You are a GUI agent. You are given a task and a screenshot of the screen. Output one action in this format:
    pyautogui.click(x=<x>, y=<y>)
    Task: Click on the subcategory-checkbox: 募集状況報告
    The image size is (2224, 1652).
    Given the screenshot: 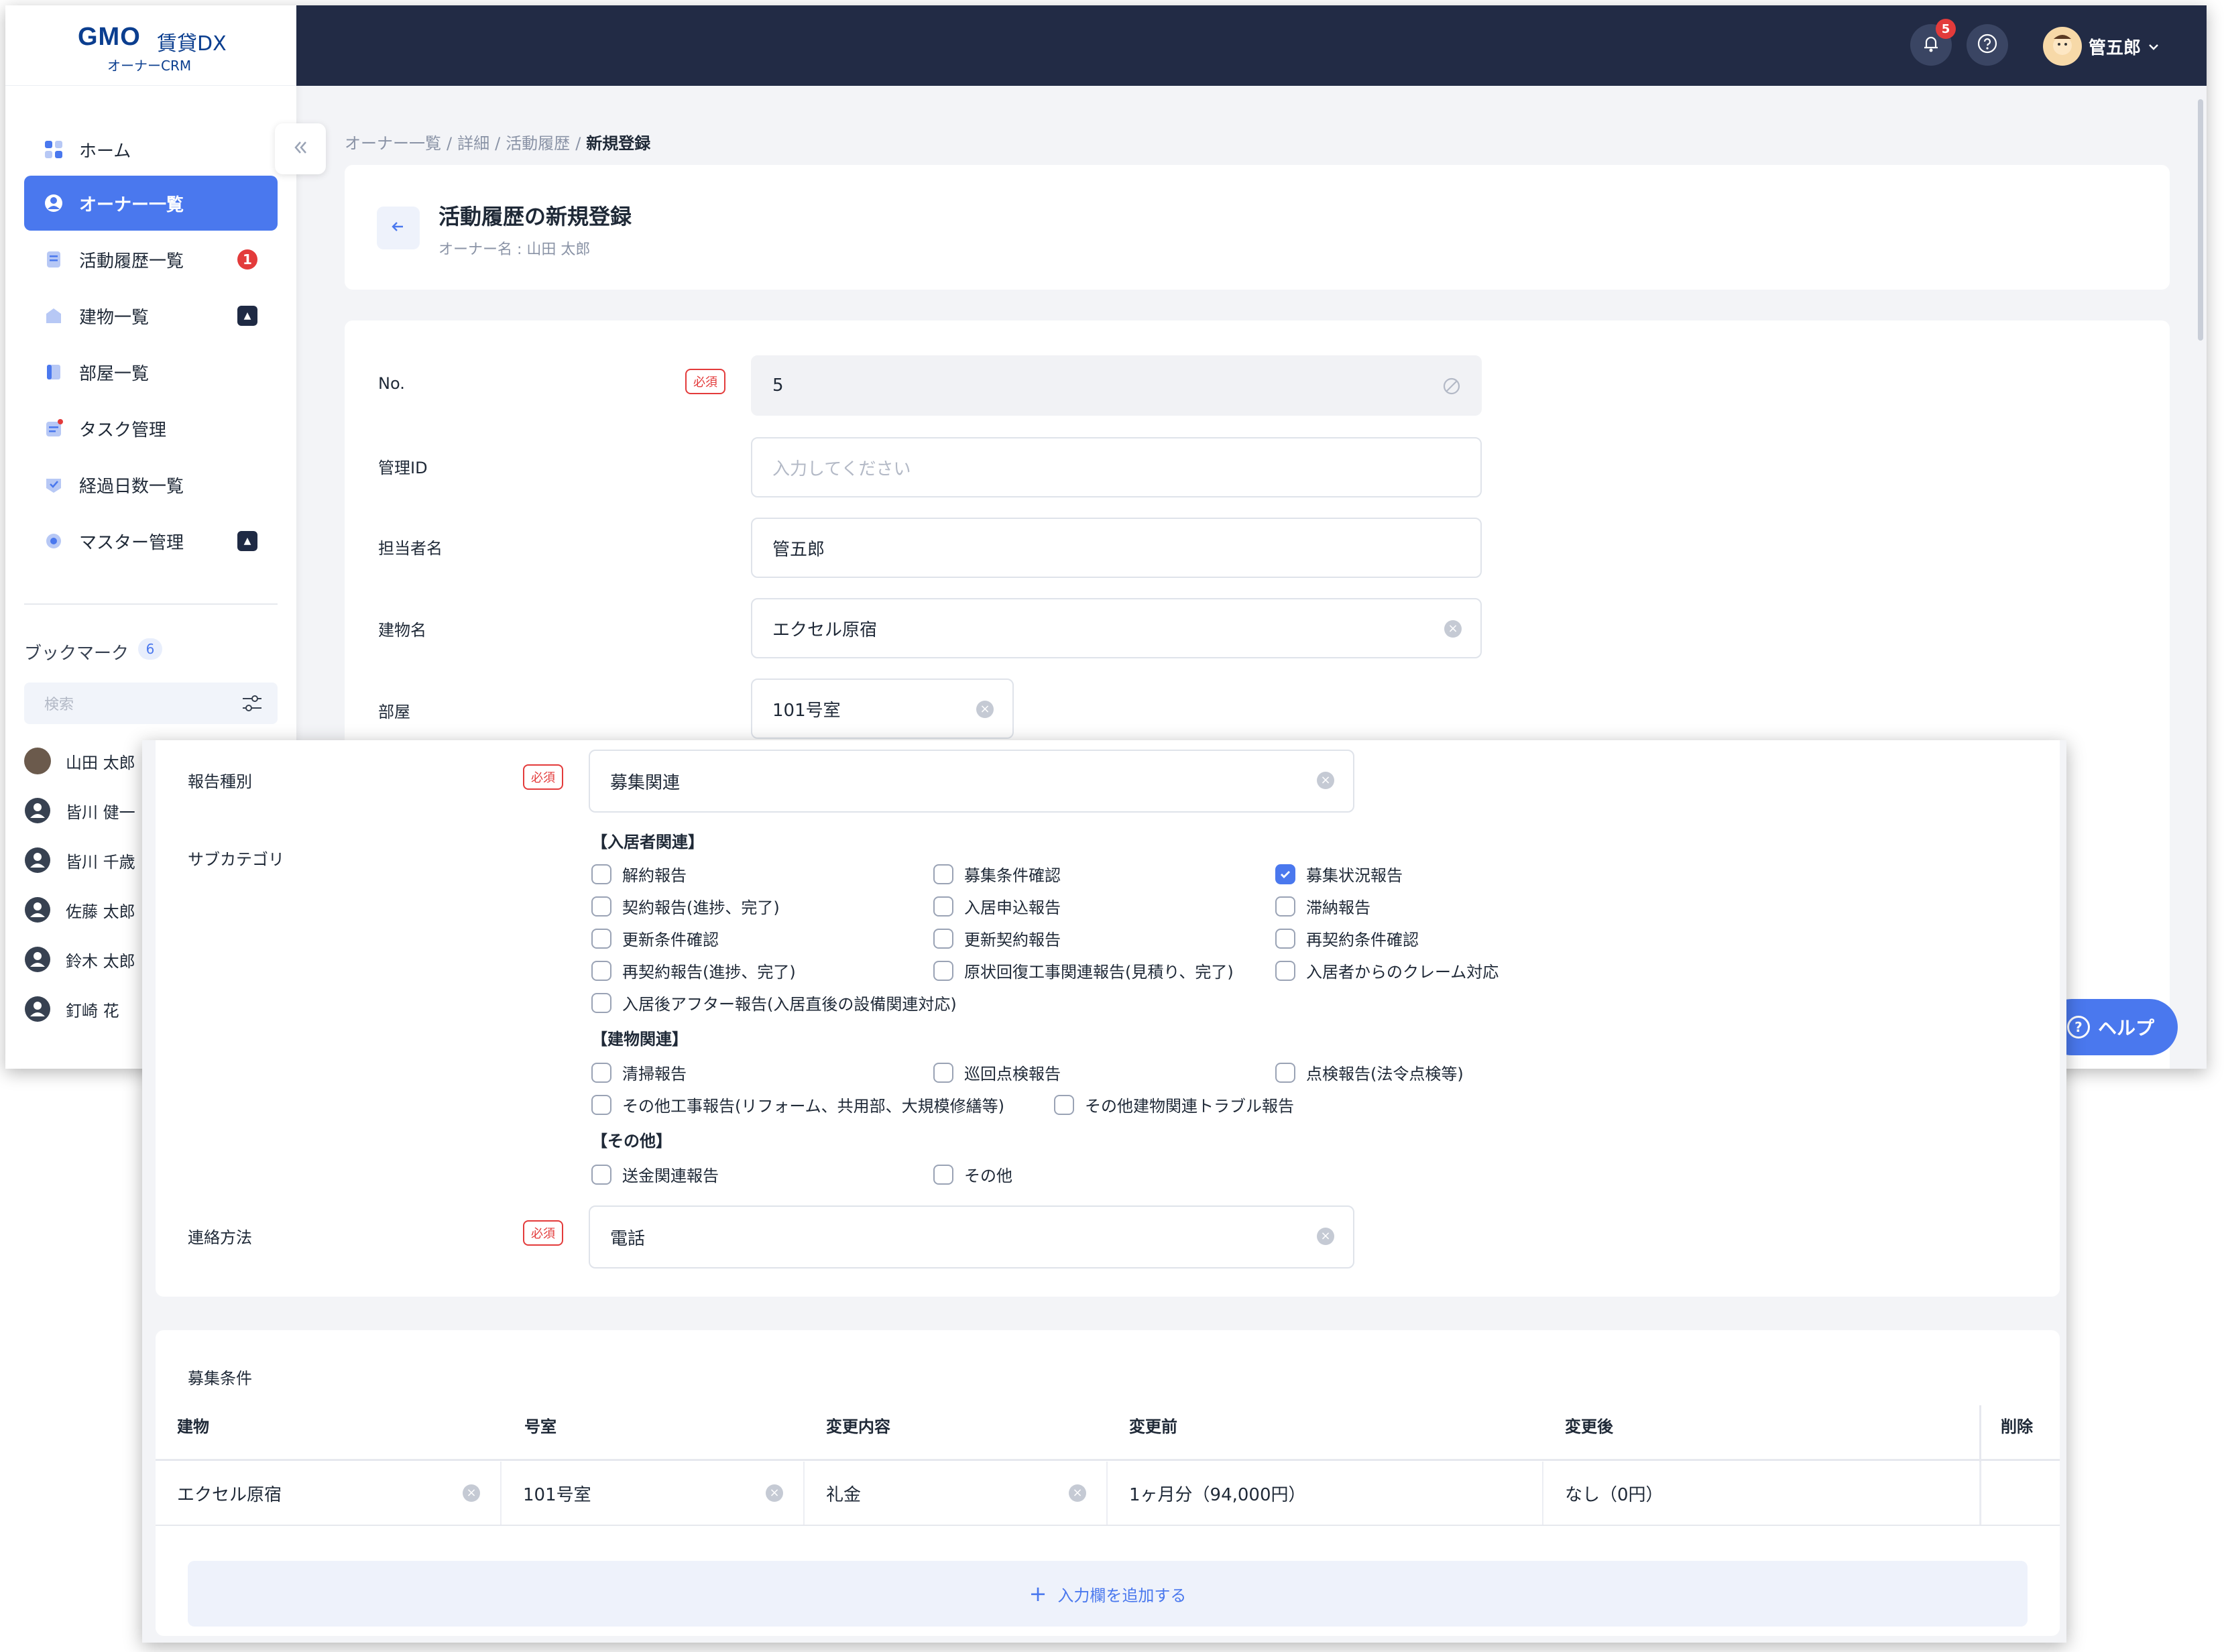 What is the action you would take?
    pyautogui.click(x=1339, y=874)
    